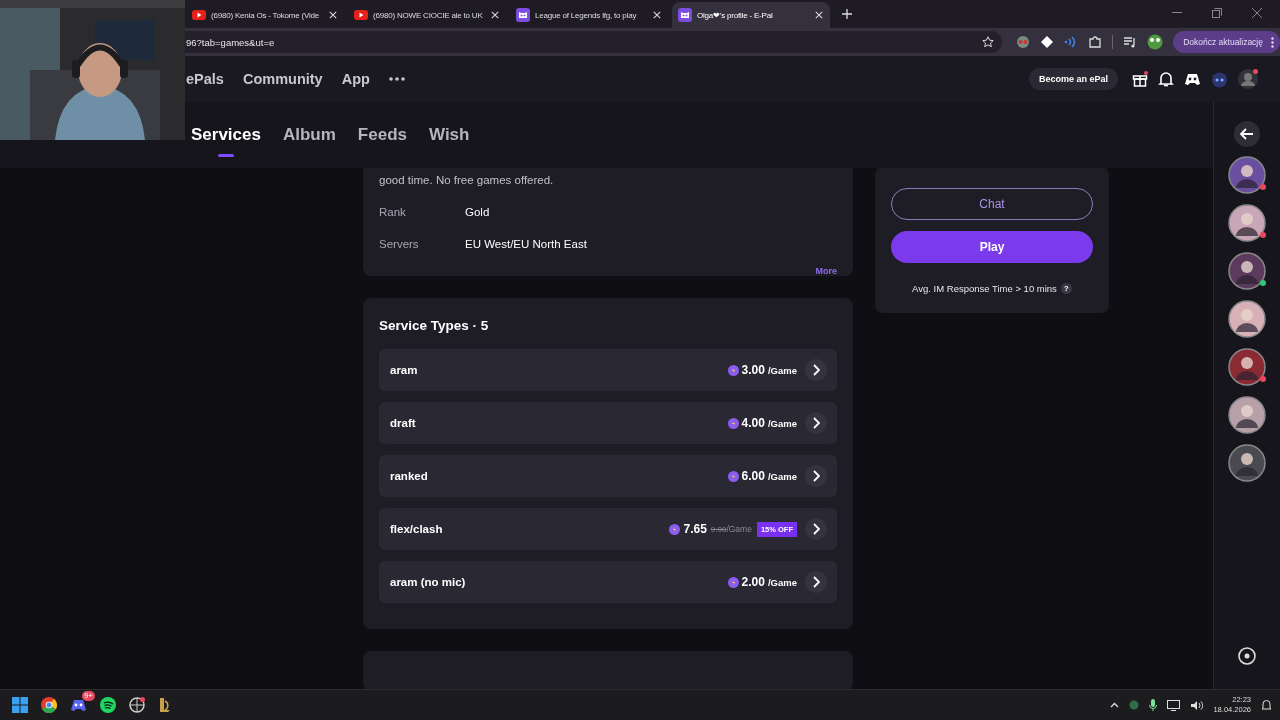 The width and height of the screenshot is (1280, 720). I want to click on field-value: EU West/EU North East, so click(526, 244).